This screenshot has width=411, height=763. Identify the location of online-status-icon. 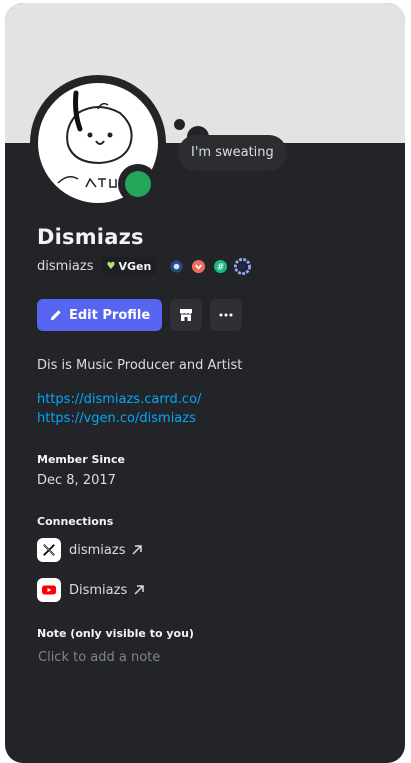
(138, 184).